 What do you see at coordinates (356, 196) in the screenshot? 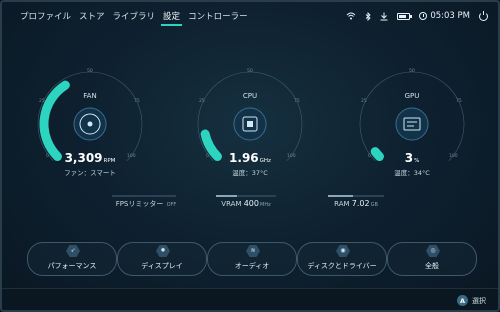
I see `ram-bar` at bounding box center [356, 196].